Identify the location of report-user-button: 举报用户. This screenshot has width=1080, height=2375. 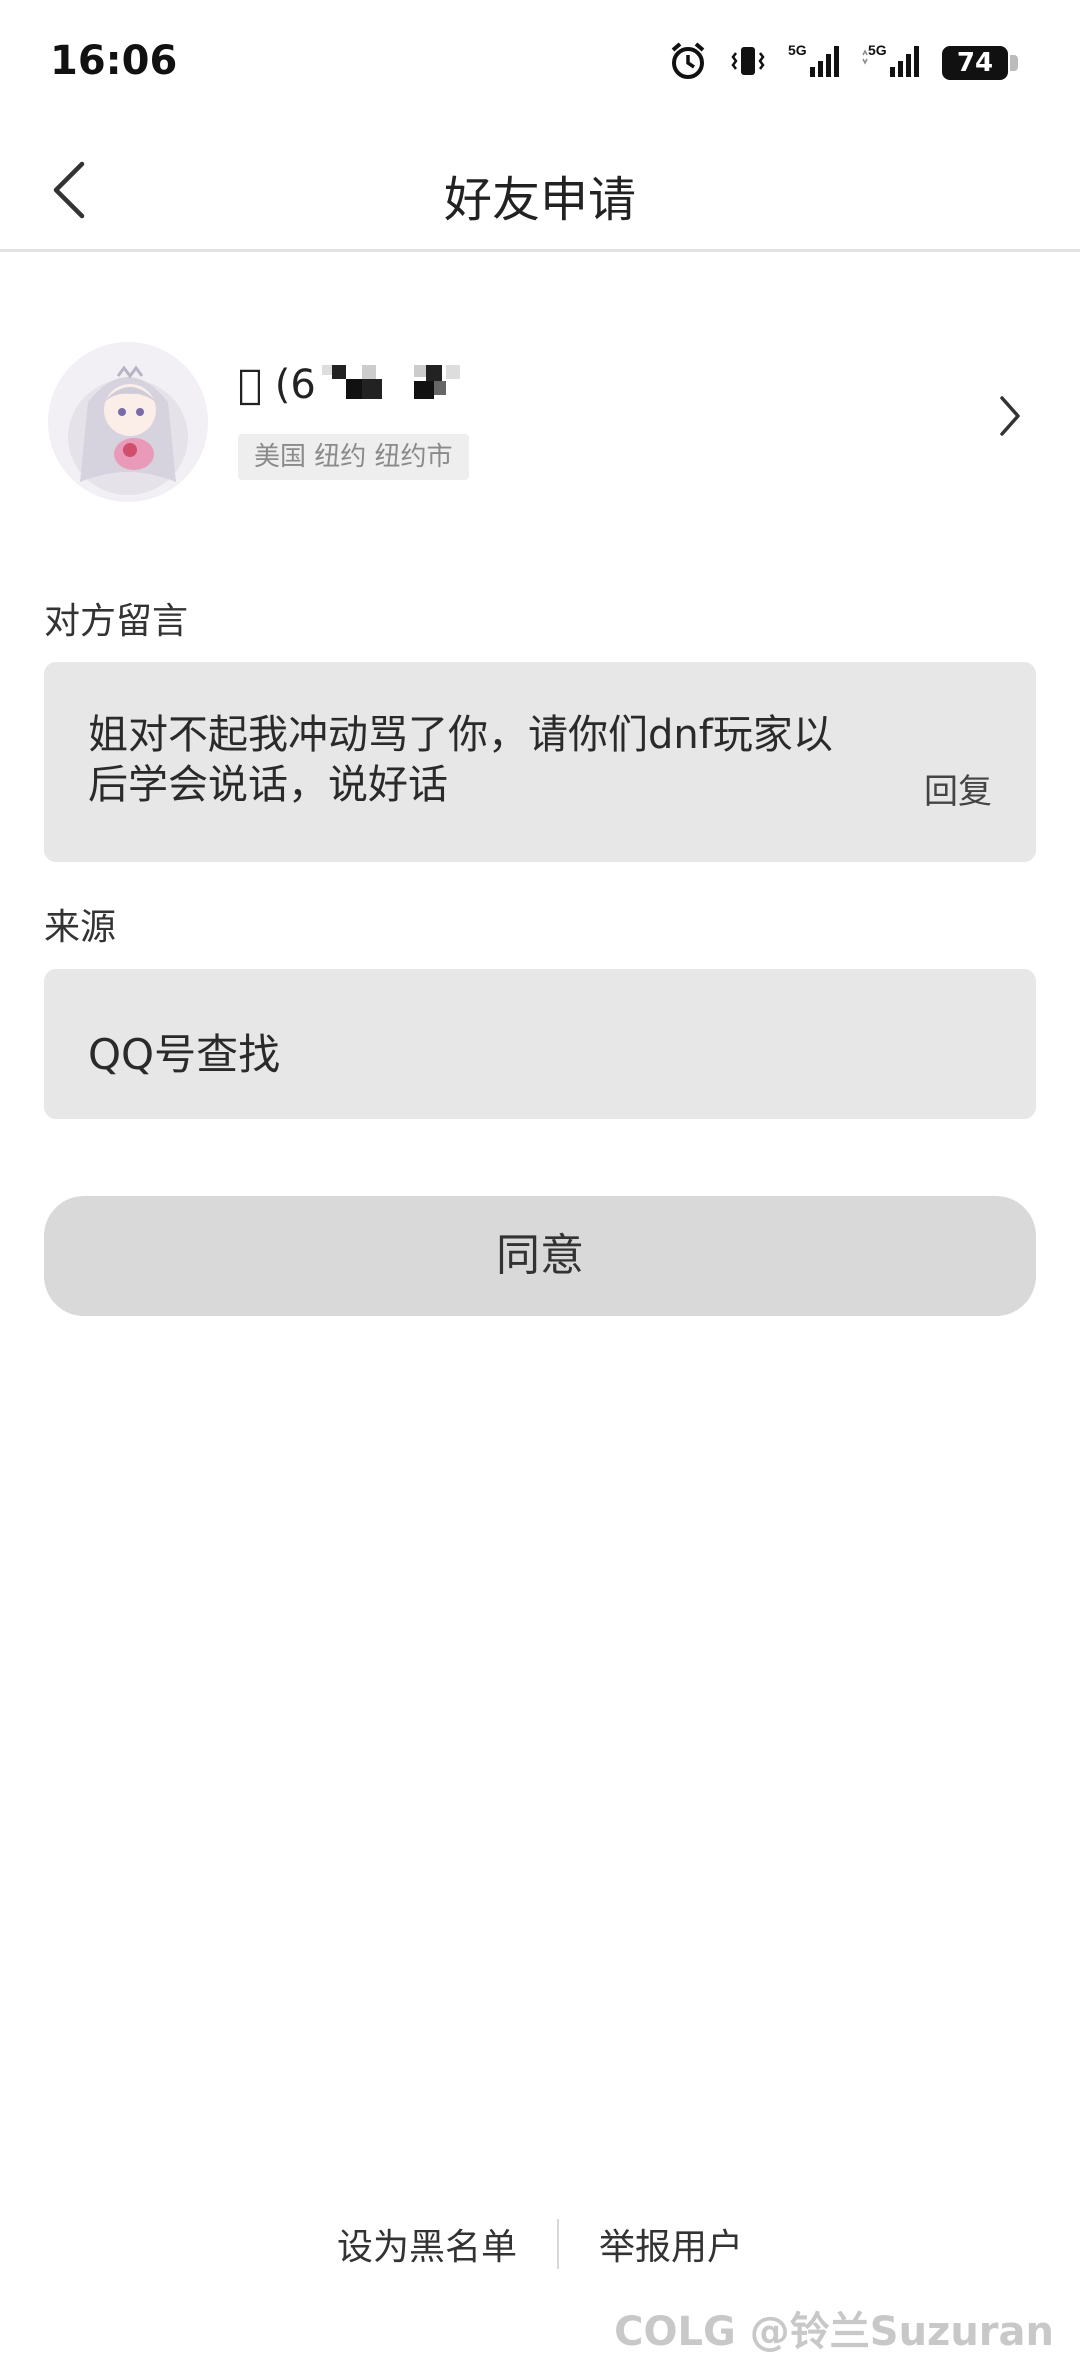
(671, 2244).